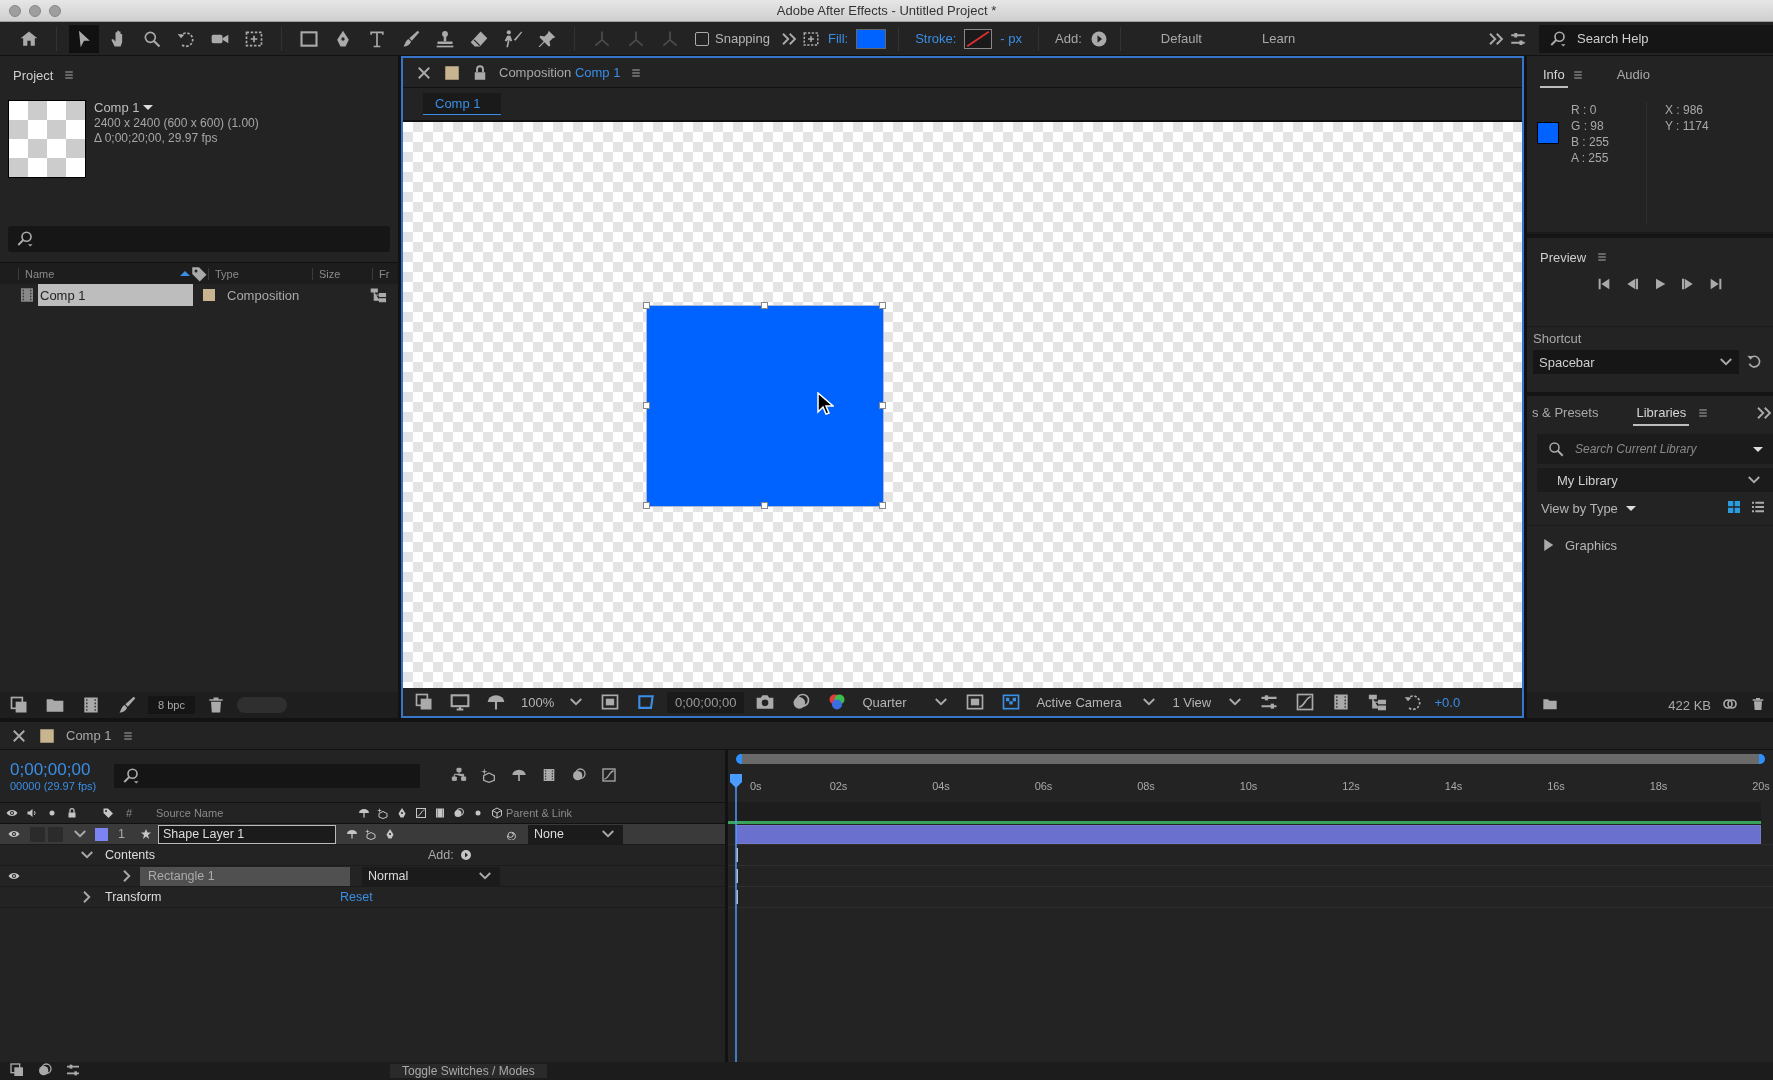 Image resolution: width=1773 pixels, height=1080 pixels. What do you see at coordinates (1554, 75) in the screenshot?
I see `panel-tab: Info` at bounding box center [1554, 75].